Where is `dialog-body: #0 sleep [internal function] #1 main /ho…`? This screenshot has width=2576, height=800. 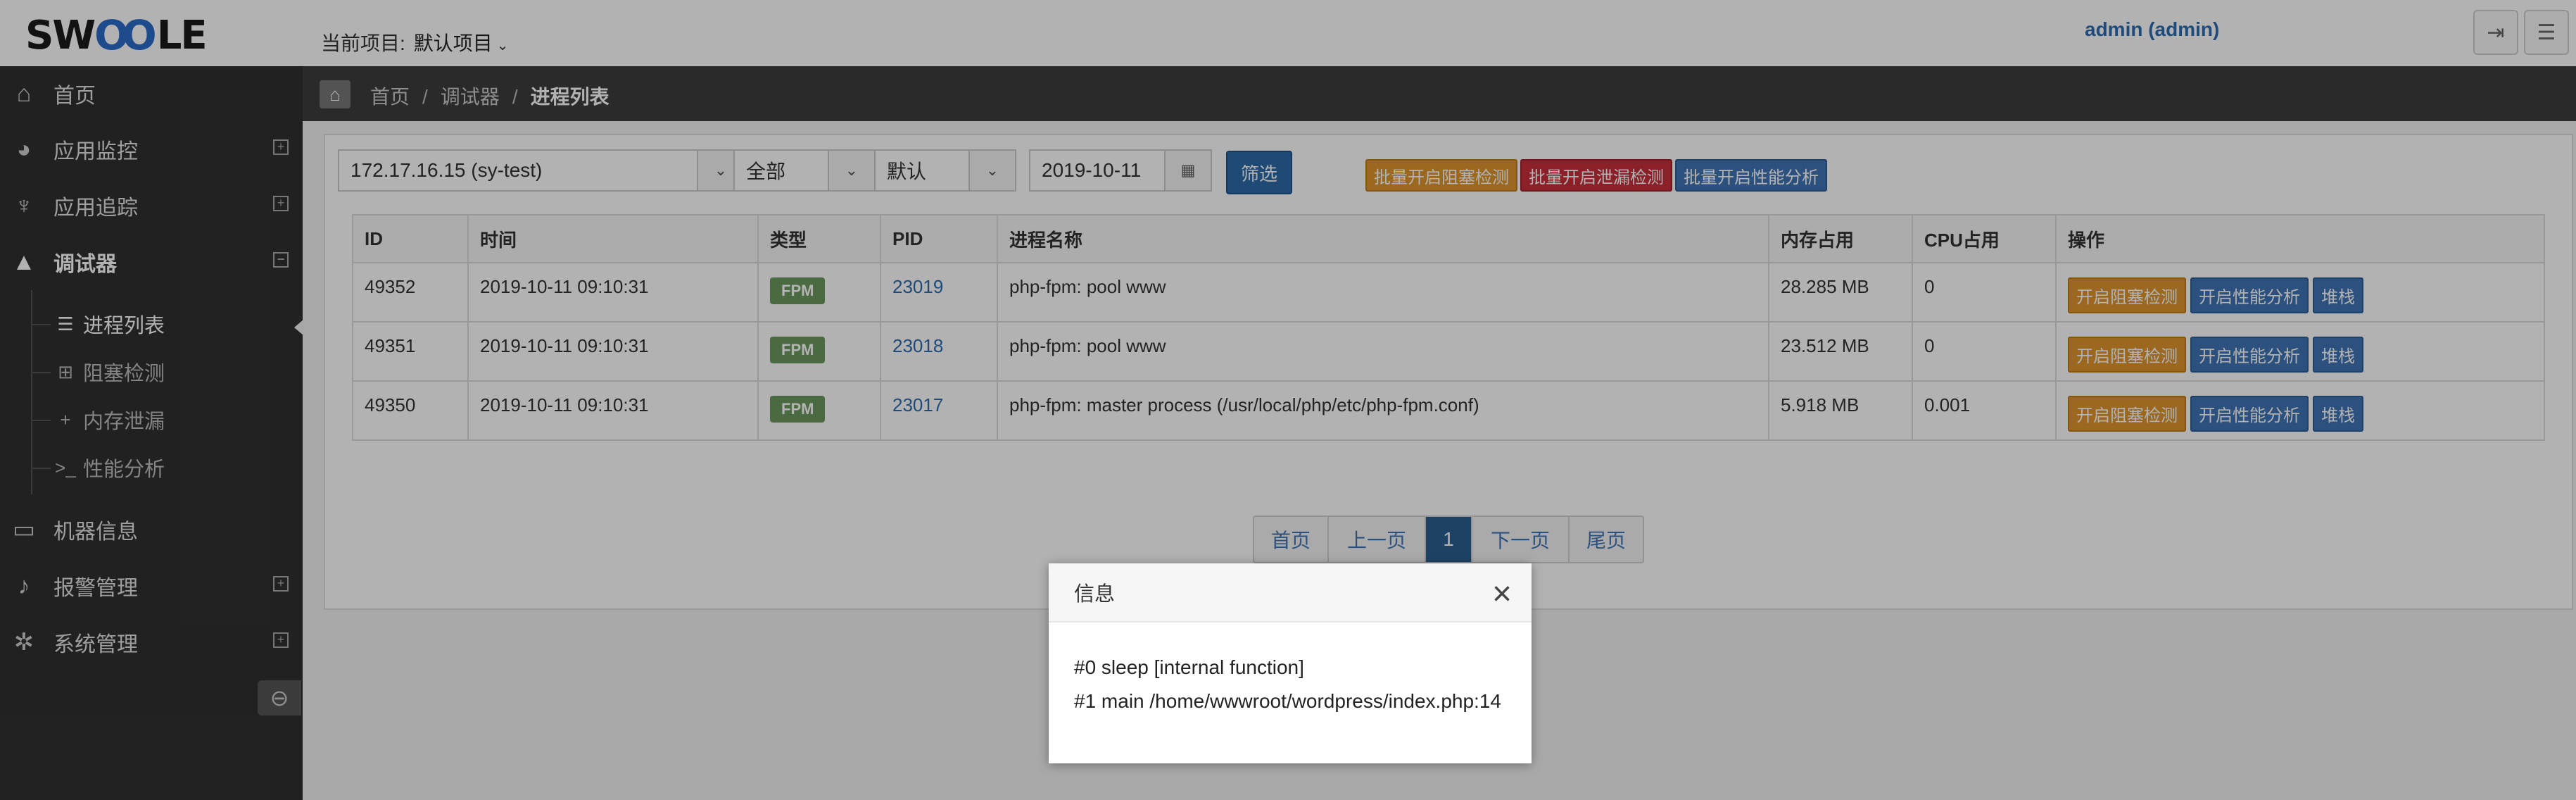 dialog-body: #0 sleep [internal function] #1 main /ho… is located at coordinates (1290, 670).